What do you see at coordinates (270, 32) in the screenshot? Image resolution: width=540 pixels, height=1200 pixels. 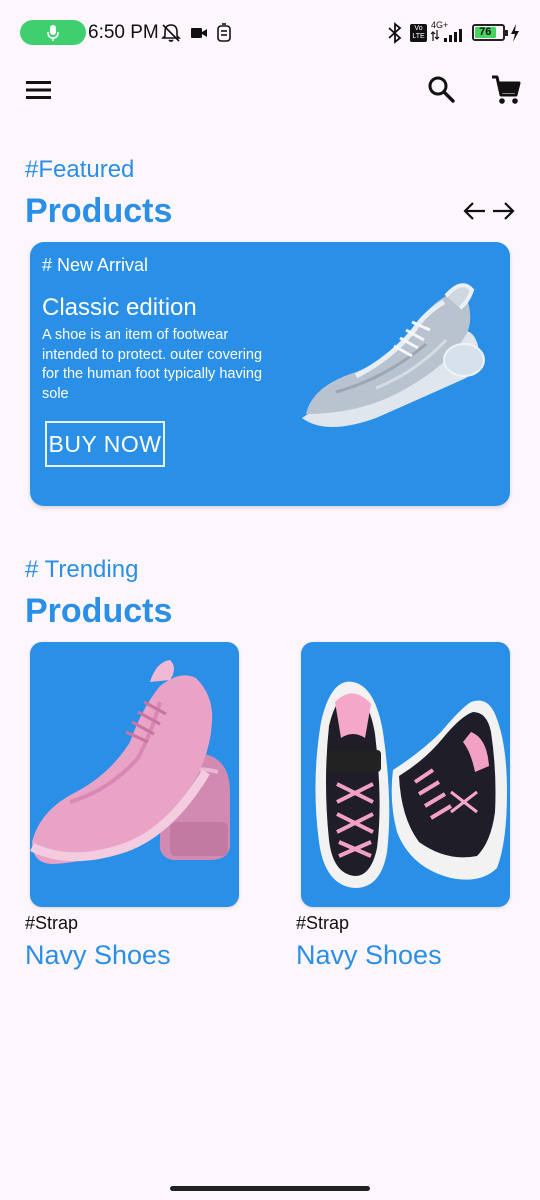 I see `status-bar: 6:50 PM Vo LTE 4G+ 76` at bounding box center [270, 32].